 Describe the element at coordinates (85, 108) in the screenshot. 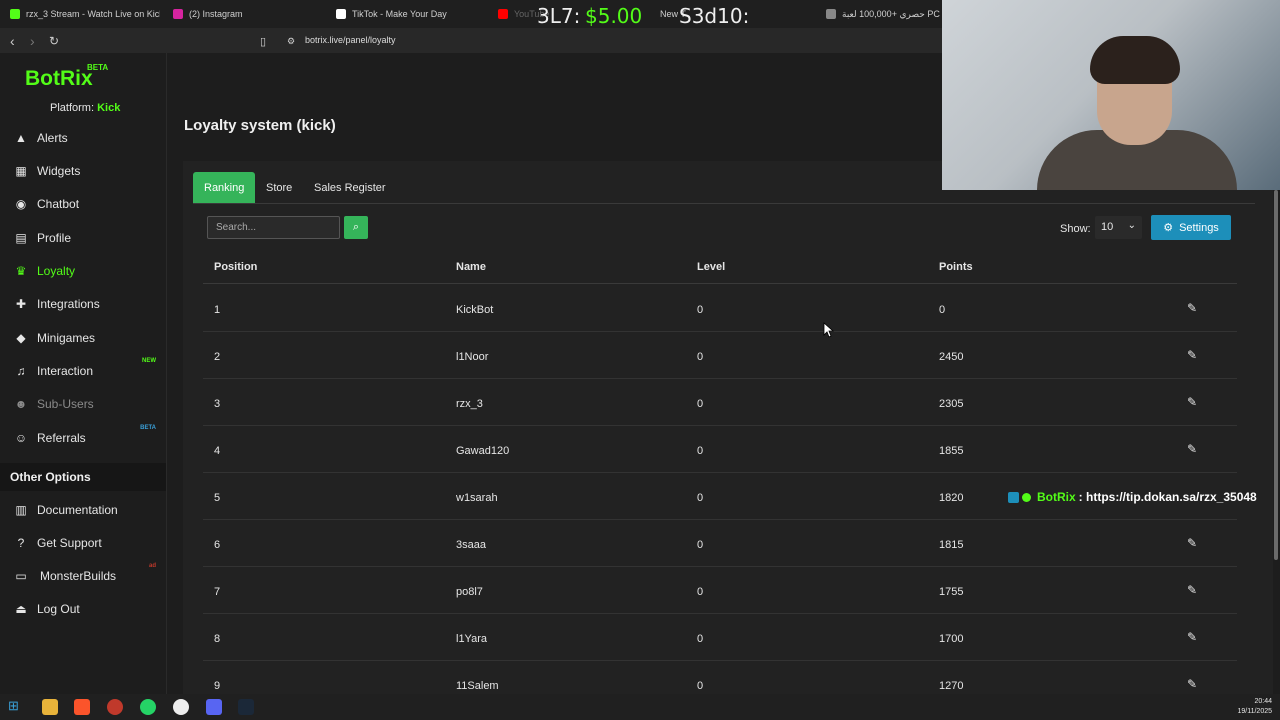

I see `platform-indicator: Platform: Kick` at that location.